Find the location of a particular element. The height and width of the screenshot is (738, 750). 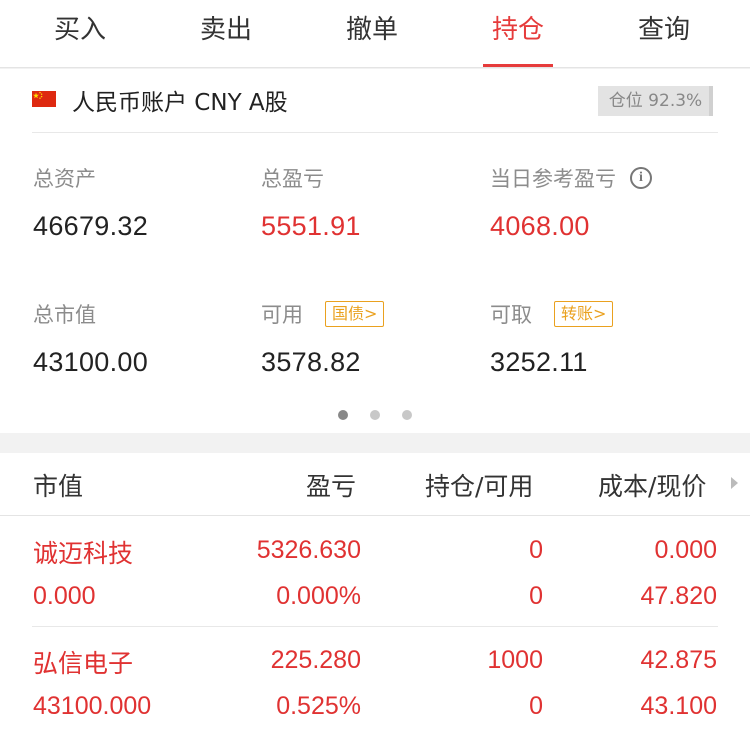

tab-cancel: 撤单 is located at coordinates (372, 34).